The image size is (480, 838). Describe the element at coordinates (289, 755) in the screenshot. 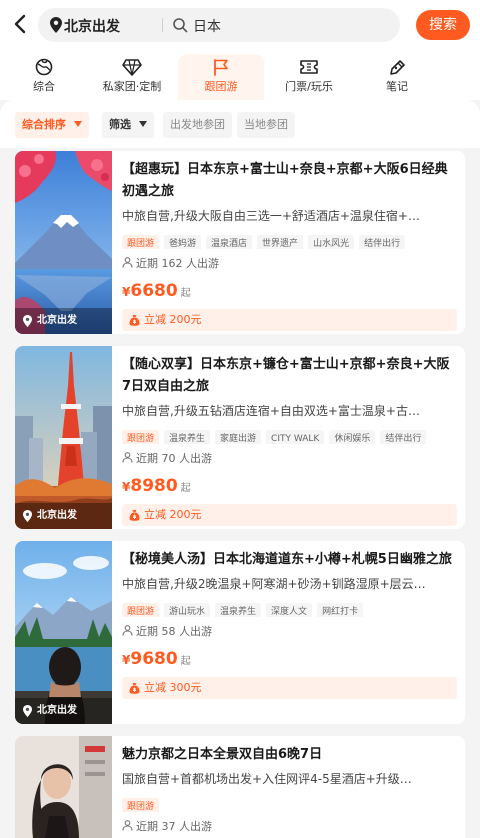

I see `product-title: 魅力京都之日本全景双自由6晚7日` at that location.